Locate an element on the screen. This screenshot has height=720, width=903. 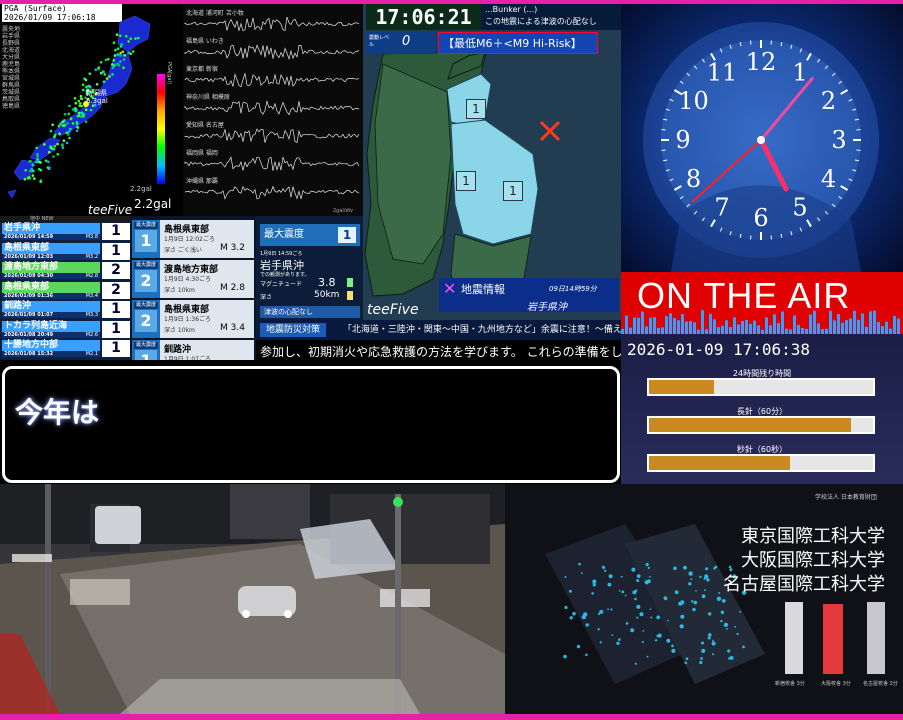
ad-building-nagoya is located at coordinates (876, 638).